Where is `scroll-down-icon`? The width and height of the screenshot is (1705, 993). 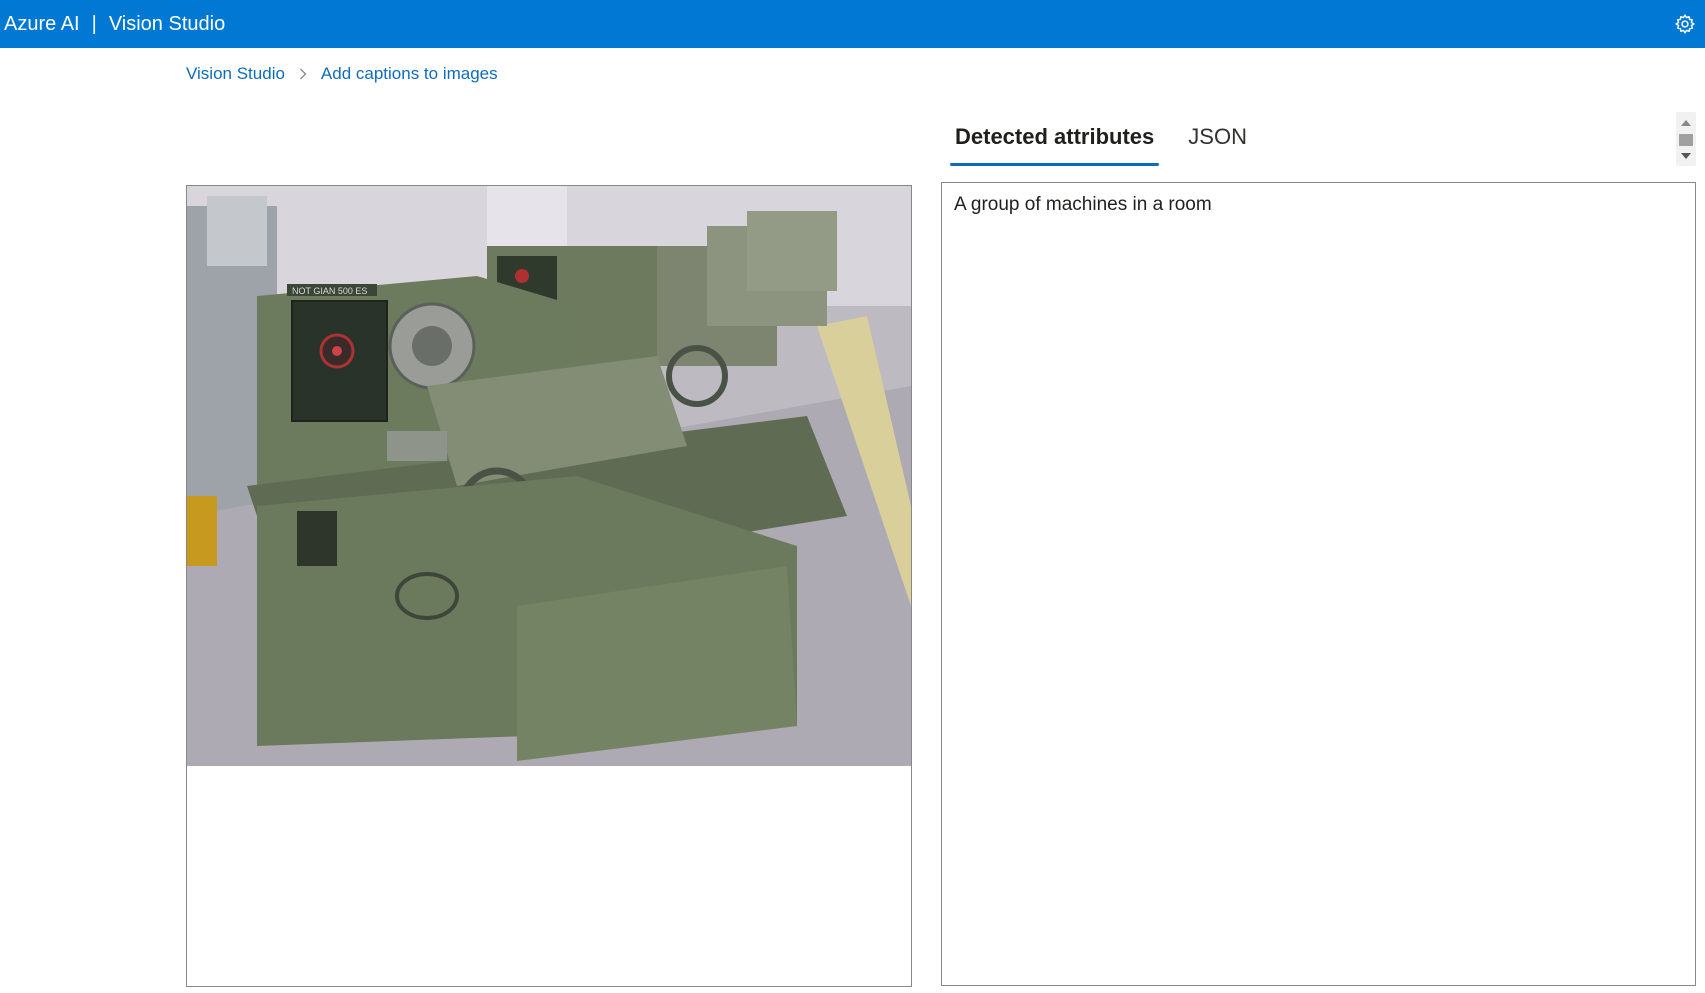 scroll-down-icon is located at coordinates (1686, 156).